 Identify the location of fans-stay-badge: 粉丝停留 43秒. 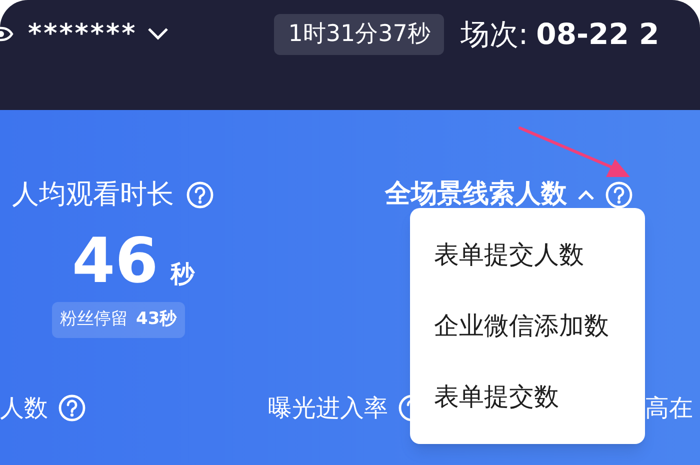
(118, 320).